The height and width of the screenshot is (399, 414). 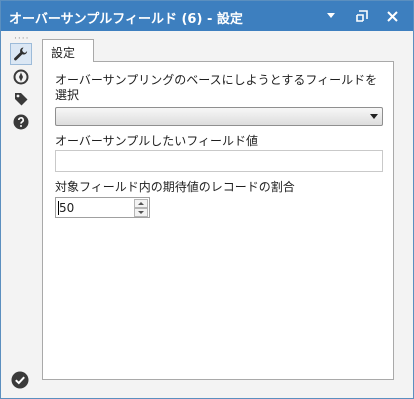 What do you see at coordinates (175, 187) in the screenshot?
I see `percent-label: 対象フィールド内の期待値のレコードの割合` at bounding box center [175, 187].